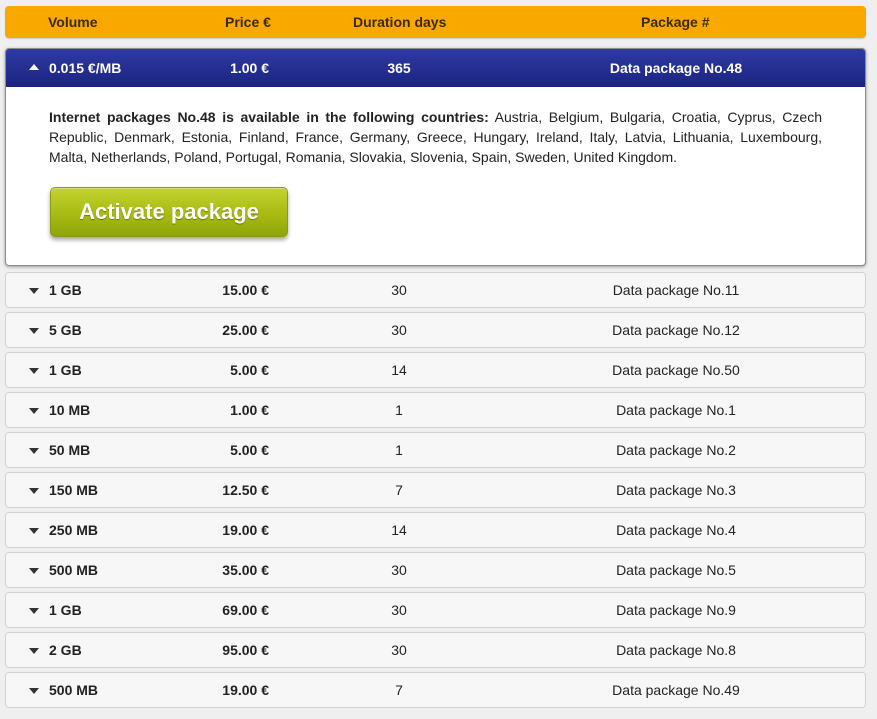 The image size is (877, 719). I want to click on row-package: Data package No.2, so click(676, 450).